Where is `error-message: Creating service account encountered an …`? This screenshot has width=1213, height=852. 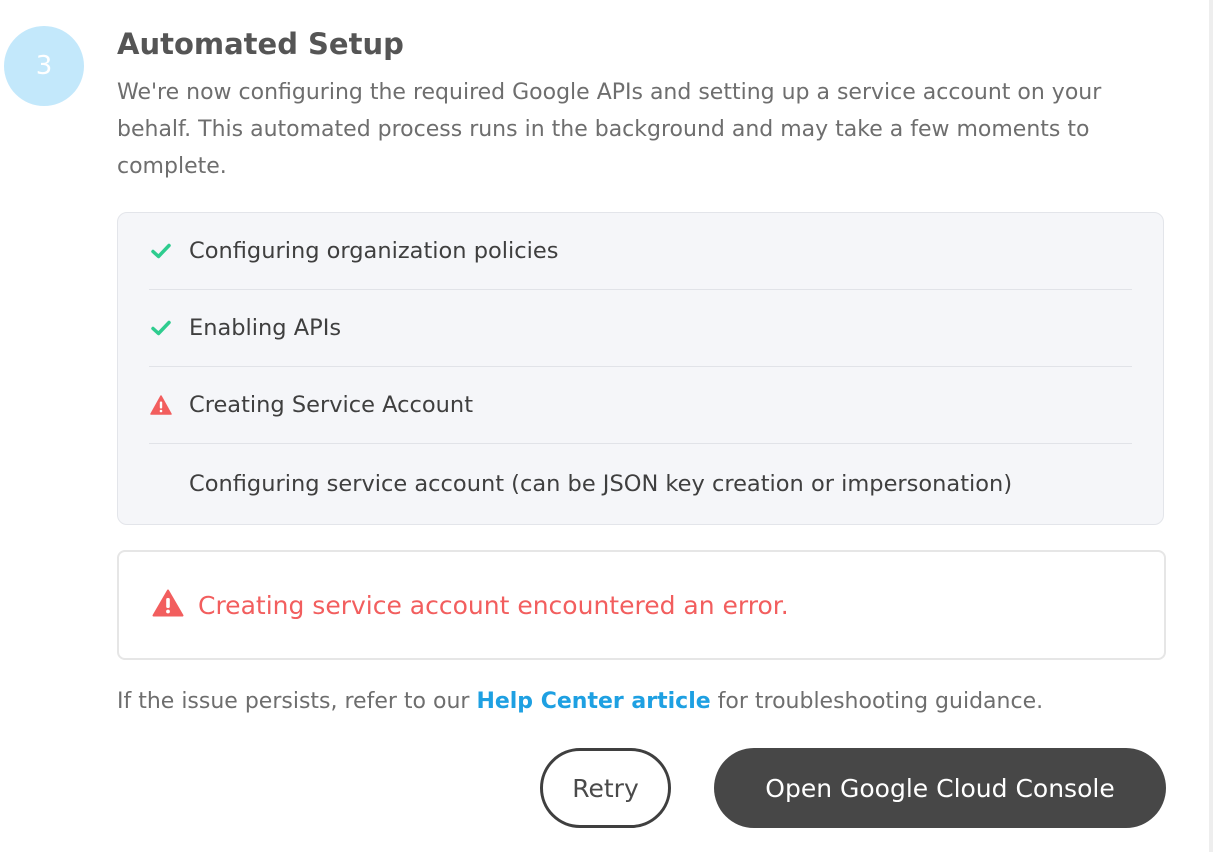
error-message: Creating service account encountered an … is located at coordinates (493, 605).